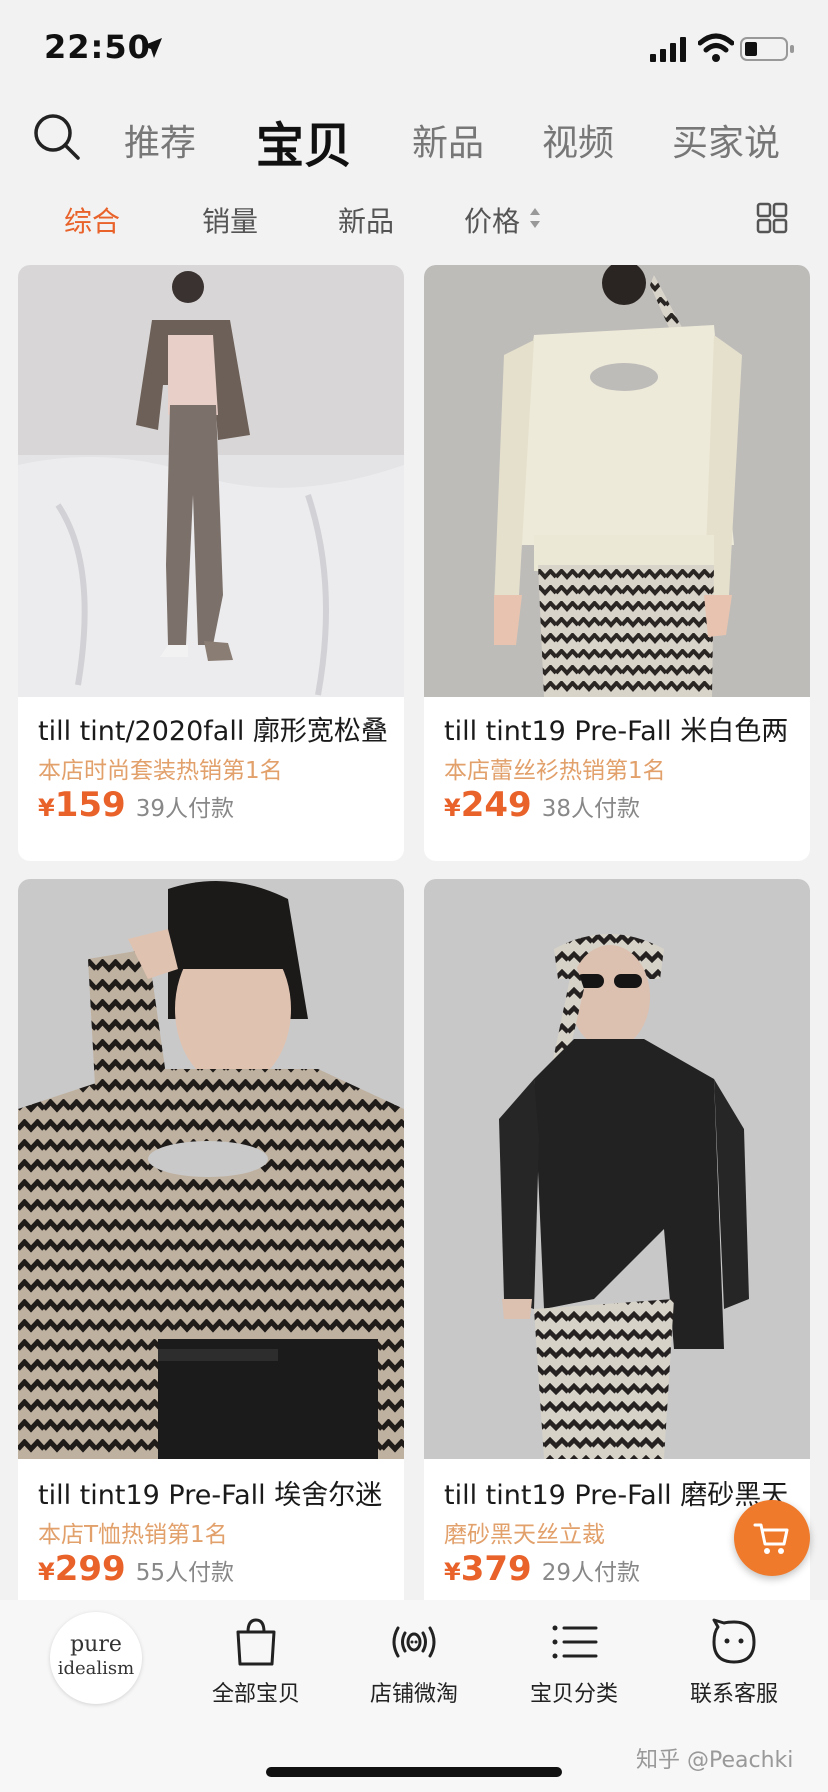  I want to click on zhihu-watermark: 知乎 @Peachki, so click(715, 1760).